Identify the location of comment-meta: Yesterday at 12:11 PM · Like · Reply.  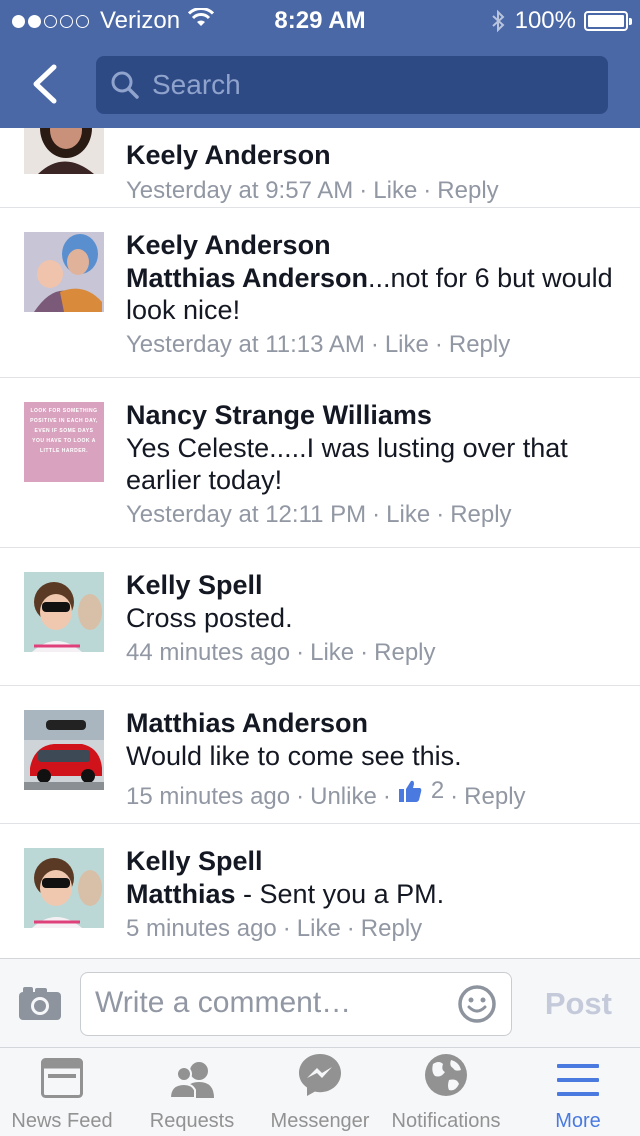
(319, 514).